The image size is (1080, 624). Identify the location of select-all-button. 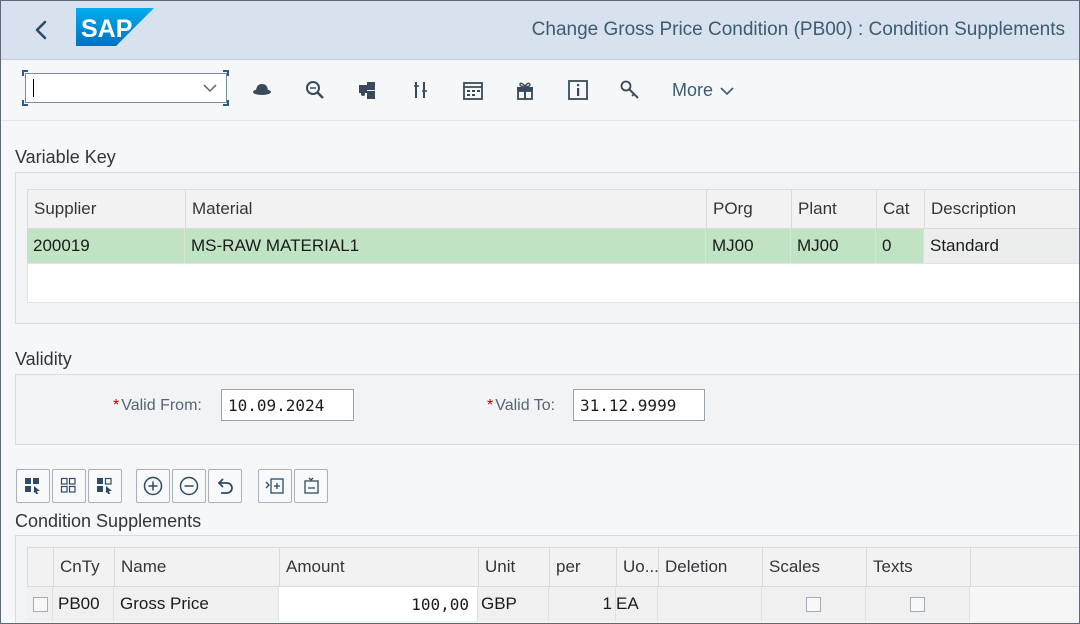
(33, 486).